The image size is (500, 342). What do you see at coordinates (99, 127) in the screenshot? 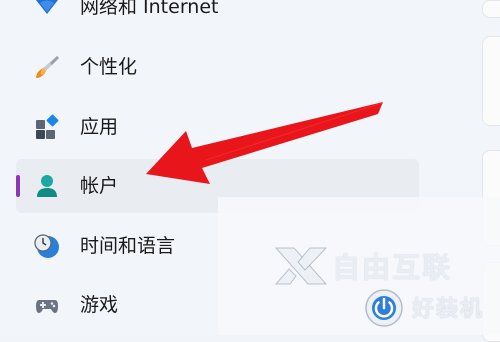
I see `nav-label-apps: 应用` at bounding box center [99, 127].